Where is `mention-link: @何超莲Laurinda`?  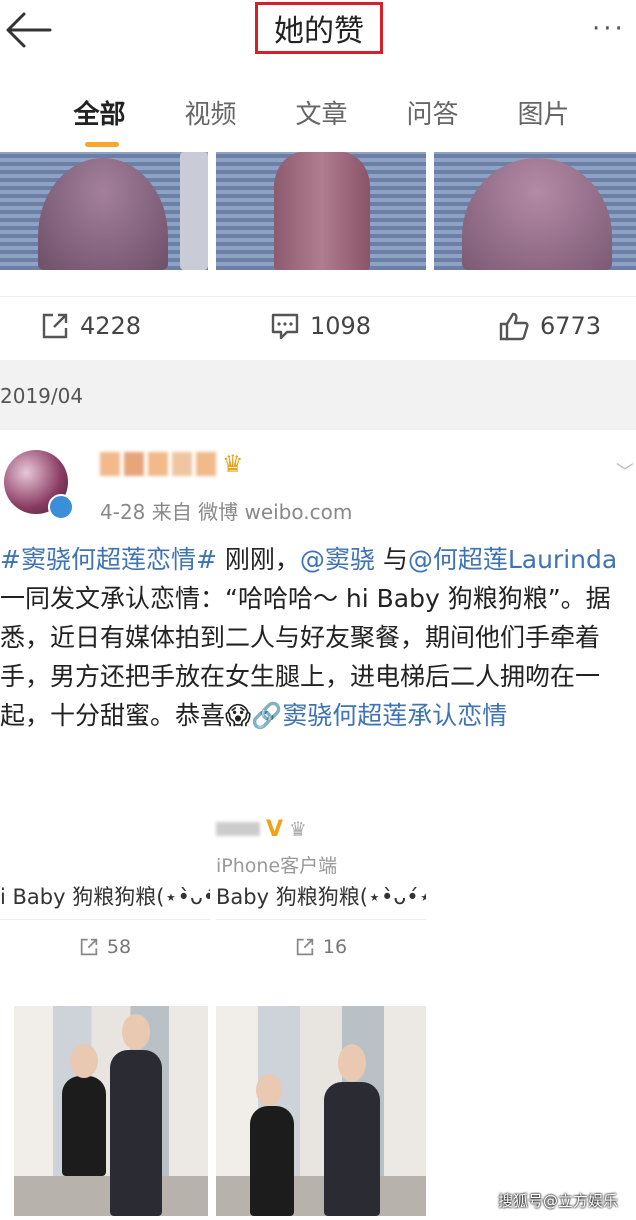
mention-link: @何超莲Laurinda is located at coordinates (512, 559).